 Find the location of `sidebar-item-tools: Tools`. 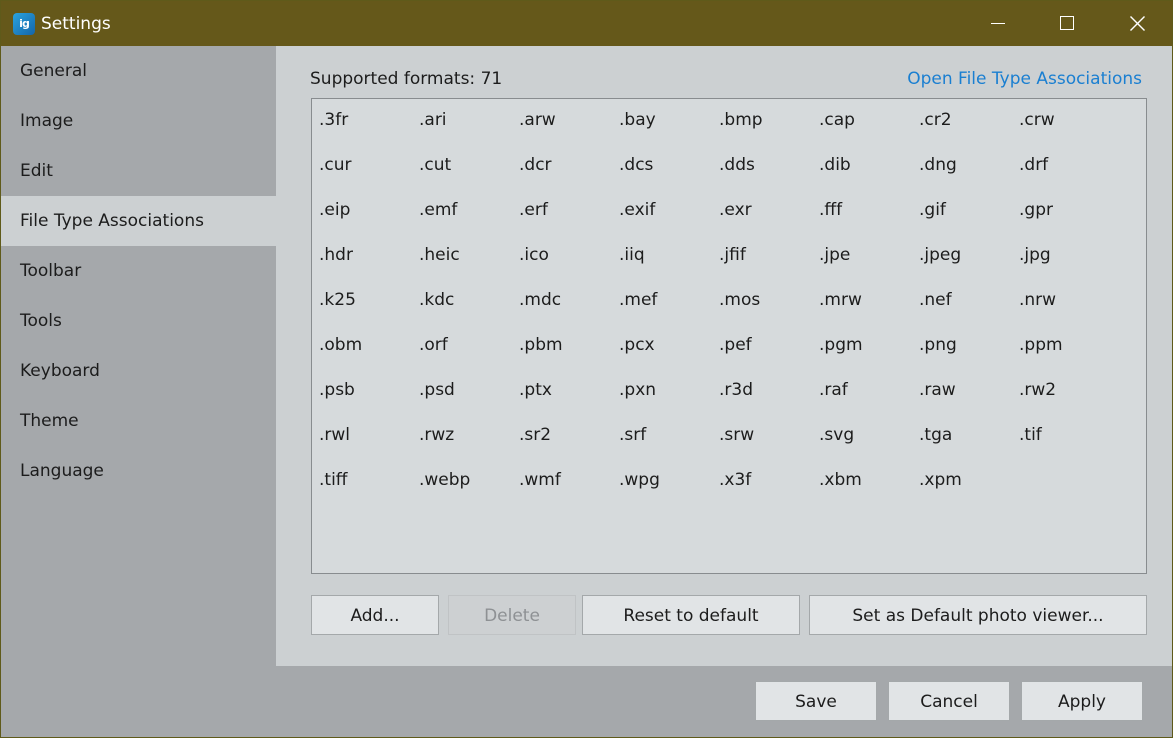

sidebar-item-tools: Tools is located at coordinates (138, 321).